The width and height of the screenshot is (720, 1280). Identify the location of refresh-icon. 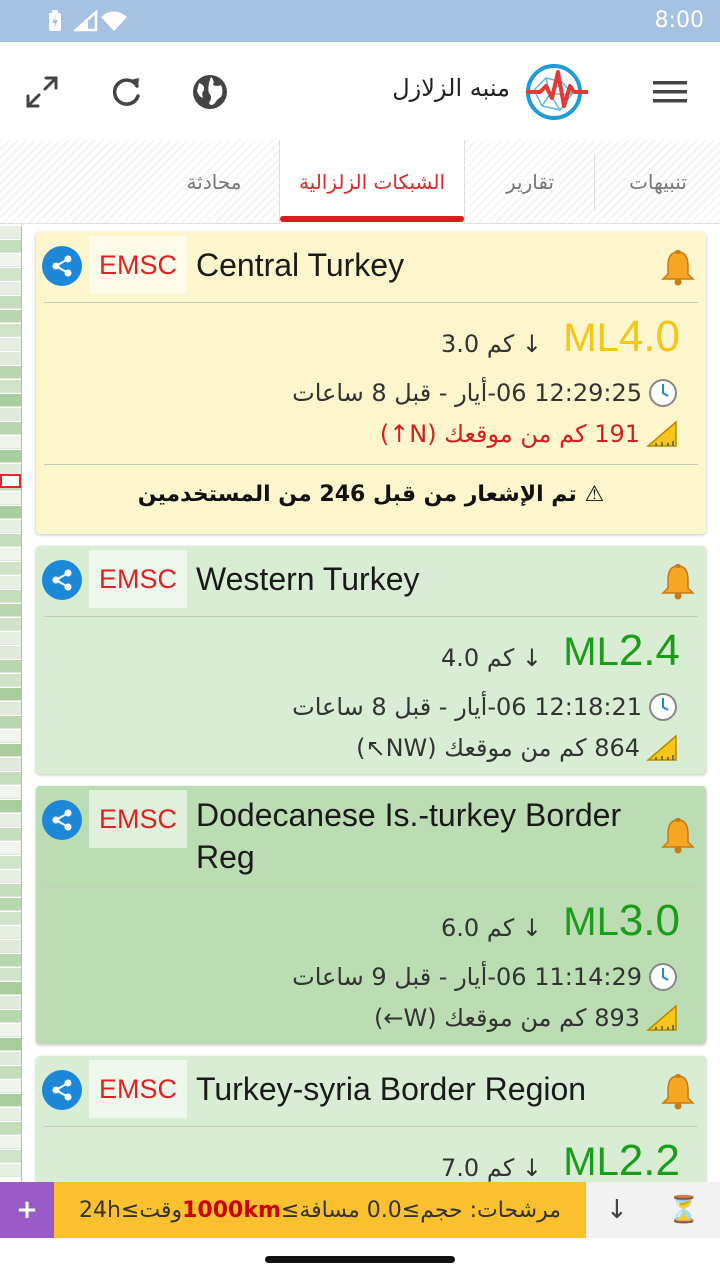
(126, 92).